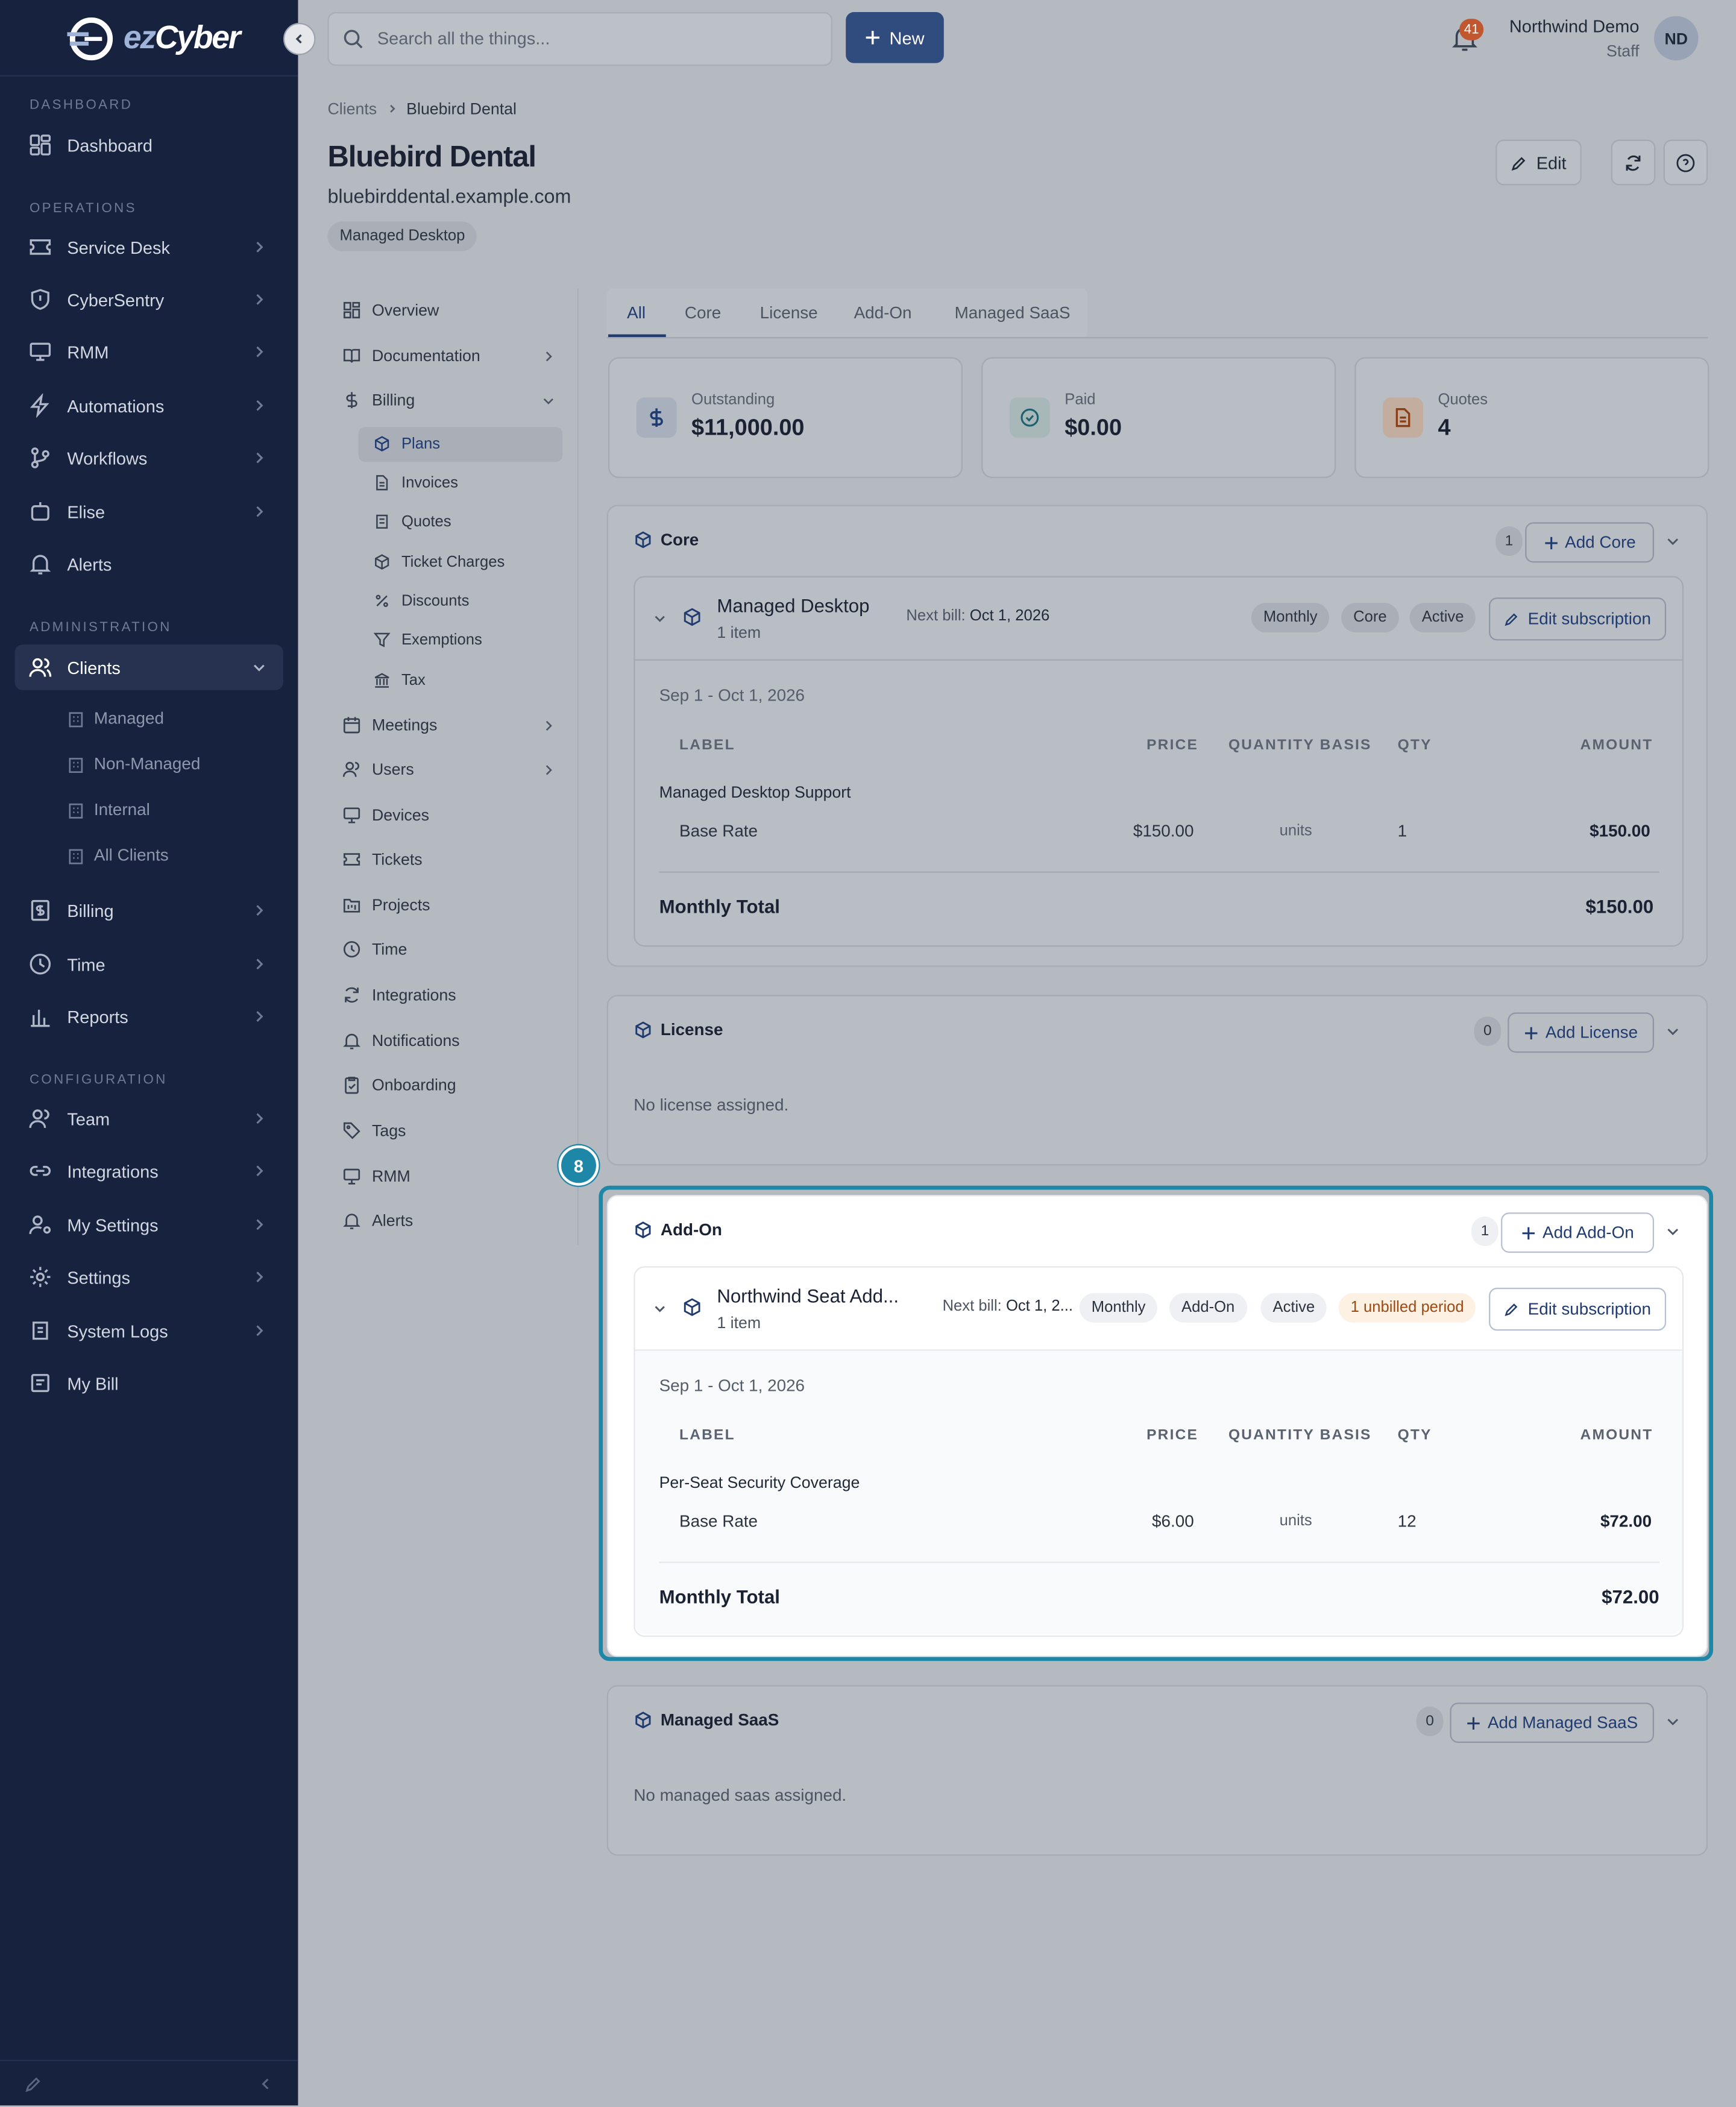 Image resolution: width=1736 pixels, height=2107 pixels. I want to click on subnav-exemptions: Exemptions, so click(427, 640).